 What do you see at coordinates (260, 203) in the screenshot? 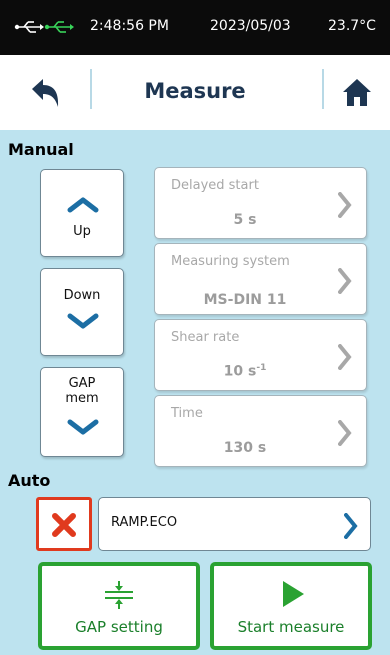
I see `delayed-start-field: Delayed start 5 s` at bounding box center [260, 203].